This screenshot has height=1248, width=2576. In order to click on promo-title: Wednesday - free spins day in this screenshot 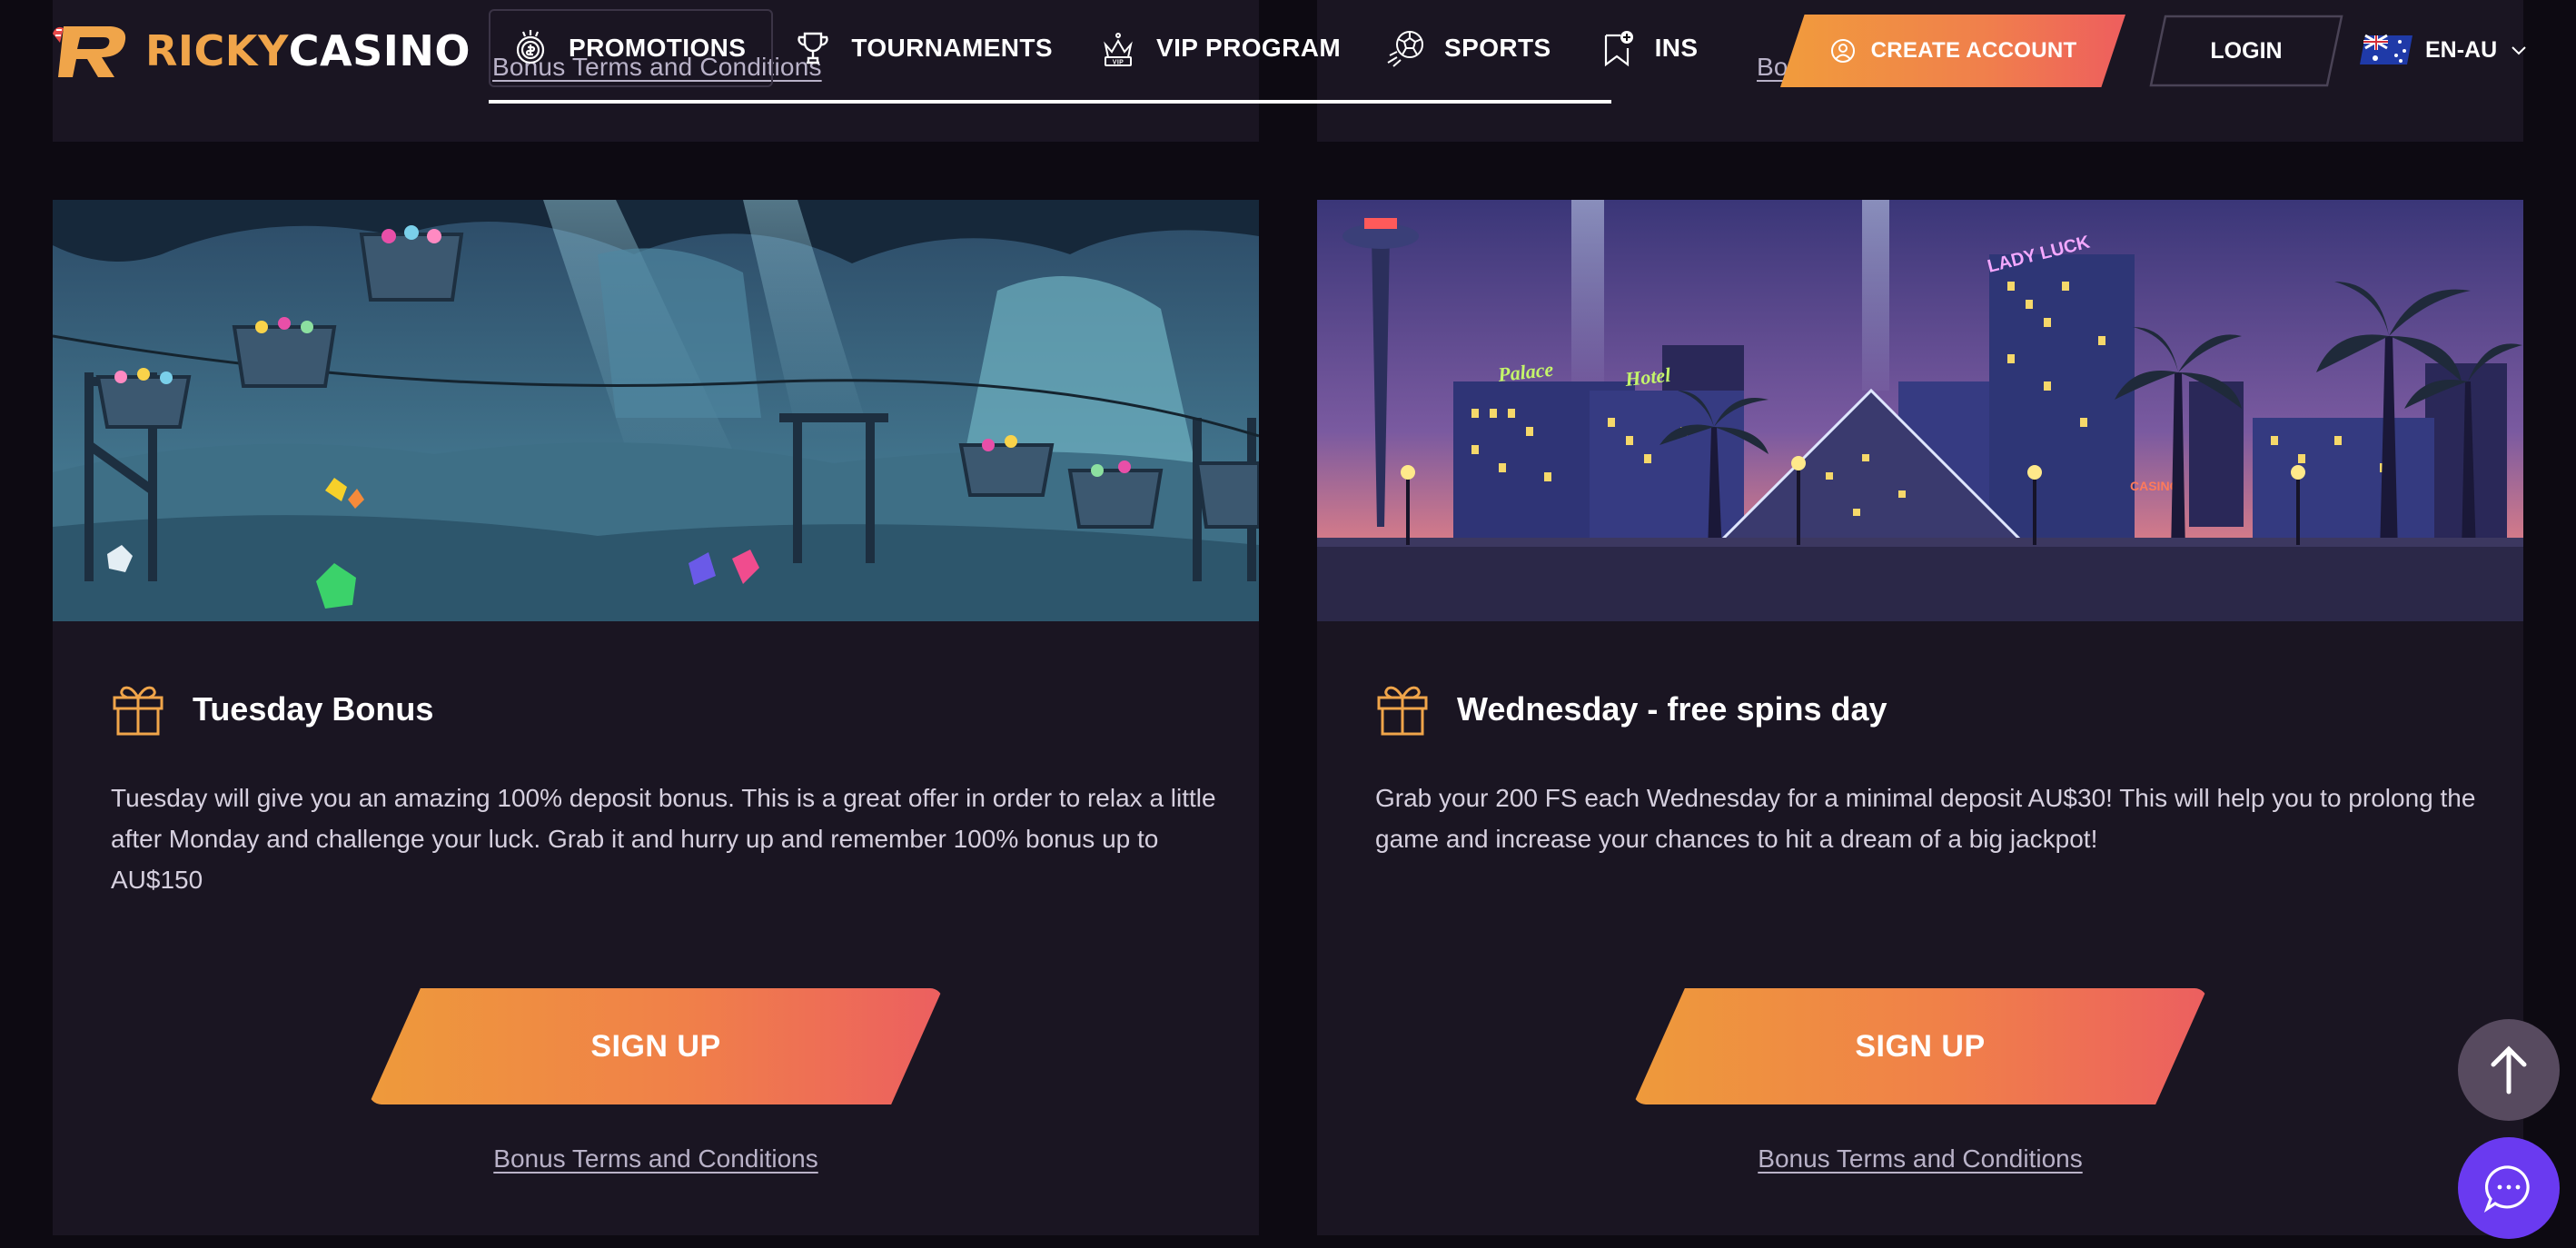, I will do `click(1672, 709)`.